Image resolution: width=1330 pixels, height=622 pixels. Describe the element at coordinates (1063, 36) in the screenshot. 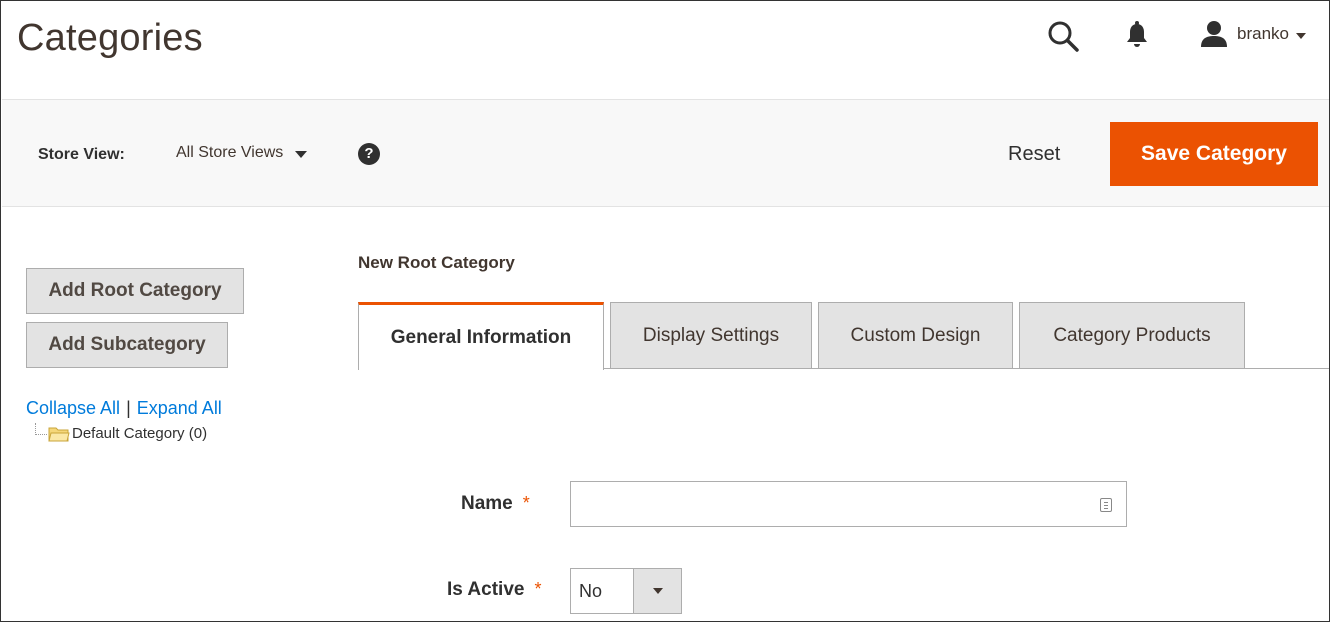

I see `search-icon` at that location.